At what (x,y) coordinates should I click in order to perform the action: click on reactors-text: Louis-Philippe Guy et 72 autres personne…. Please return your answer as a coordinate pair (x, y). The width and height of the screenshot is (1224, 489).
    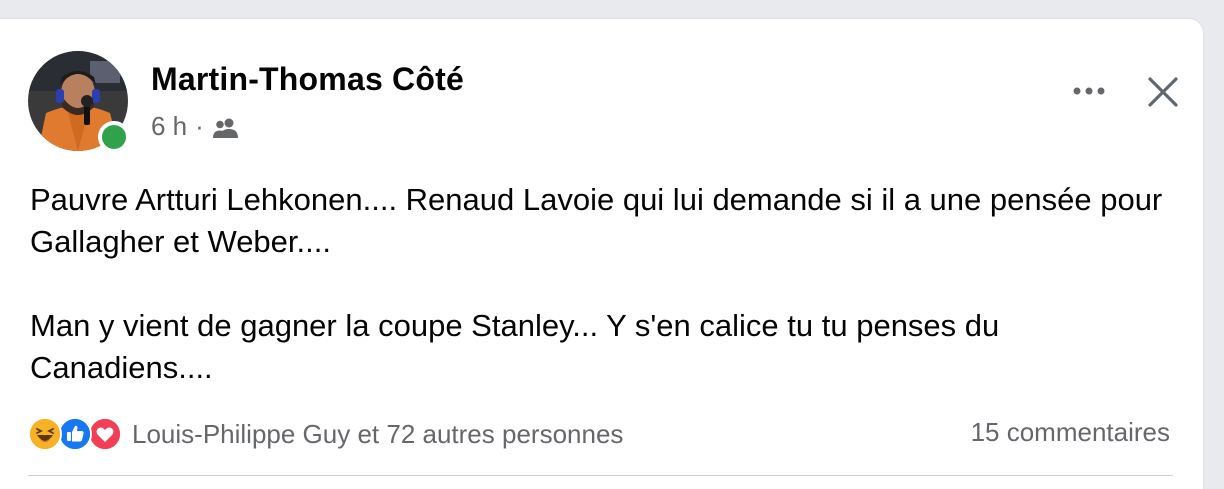
    Looking at the image, I should click on (377, 434).